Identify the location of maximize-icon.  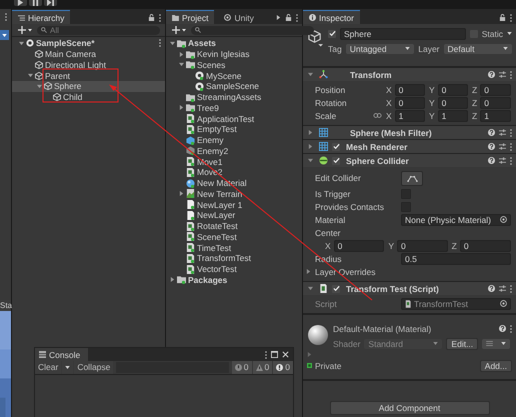
(274, 354).